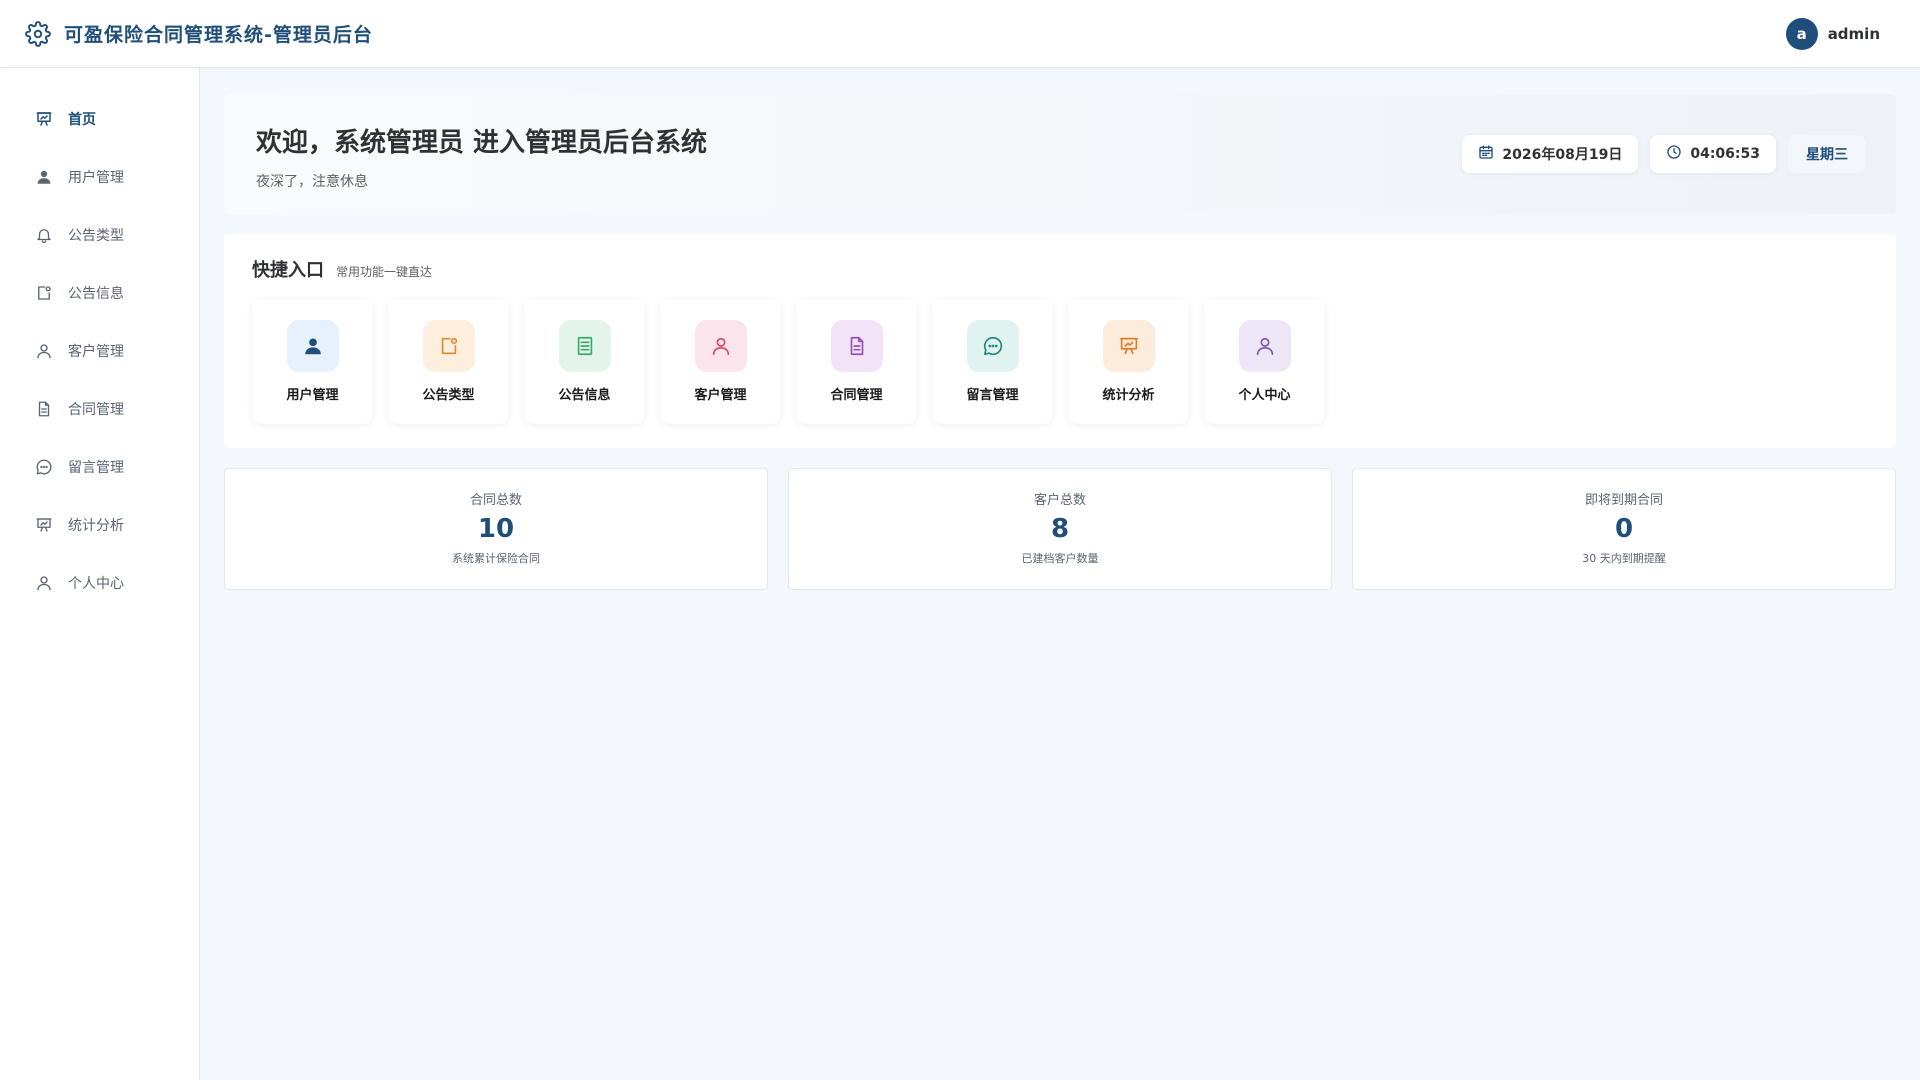 This screenshot has width=1920, height=1080. I want to click on stat-title: 即将到期合同, so click(1623, 500).